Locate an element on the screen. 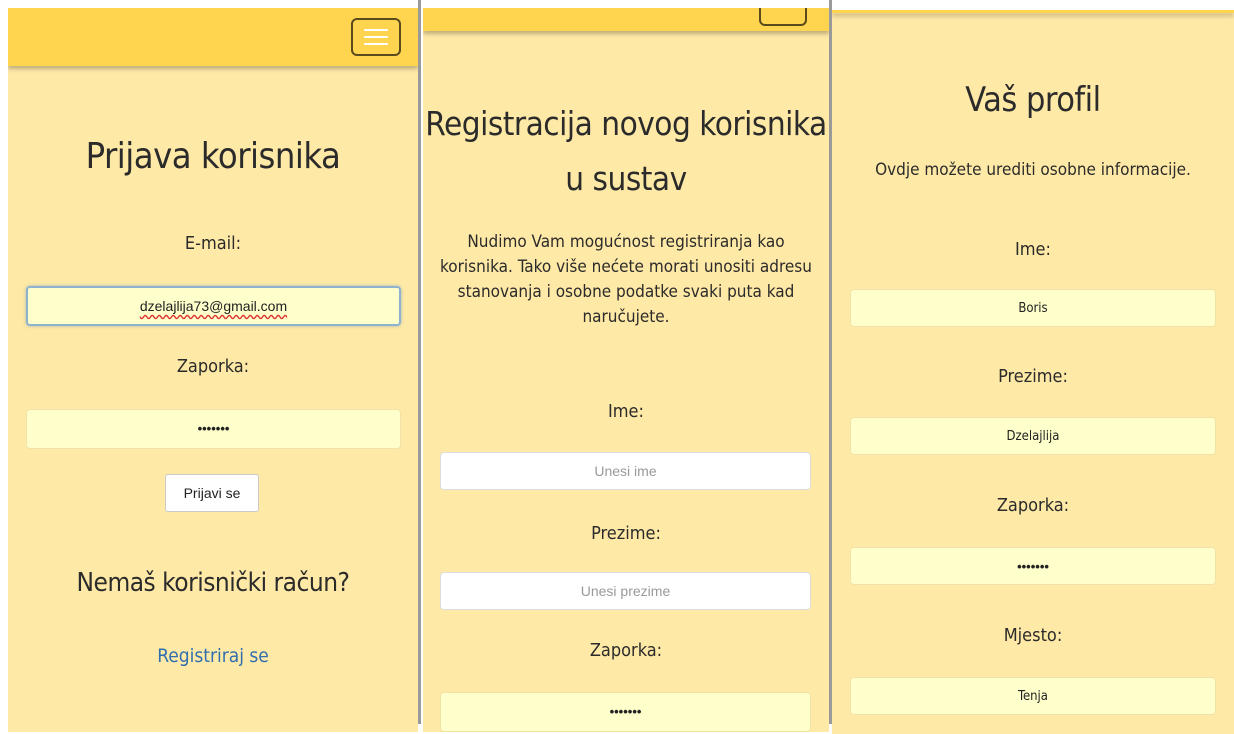  email-value: dzelajlija73@gmail.com is located at coordinates (213, 306).